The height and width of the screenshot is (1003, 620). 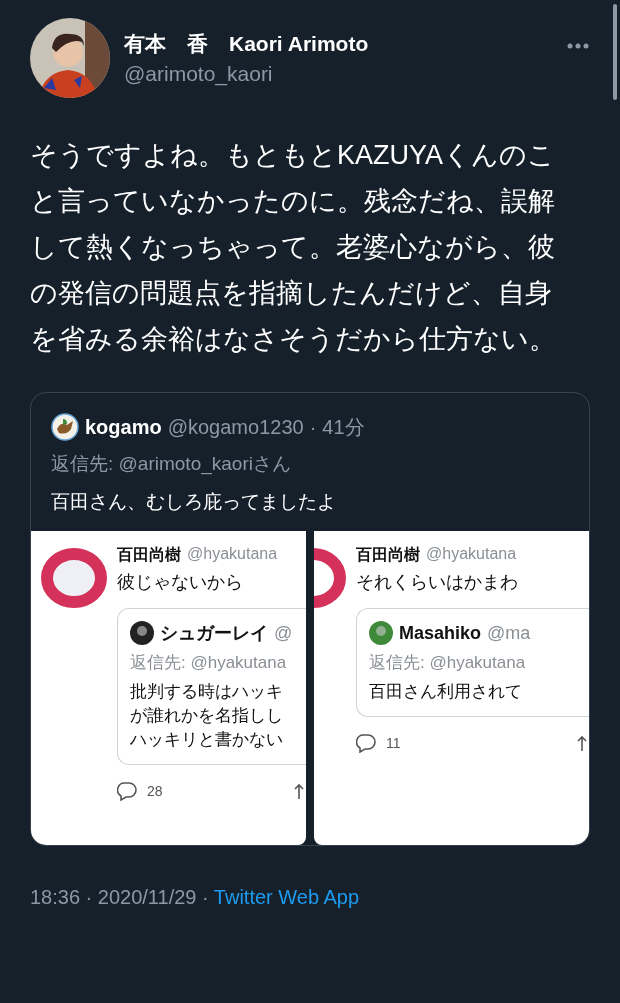 What do you see at coordinates (171, 464) in the screenshot?
I see `reply-to-text: 返信先: @arimoto_kaoriさん` at bounding box center [171, 464].